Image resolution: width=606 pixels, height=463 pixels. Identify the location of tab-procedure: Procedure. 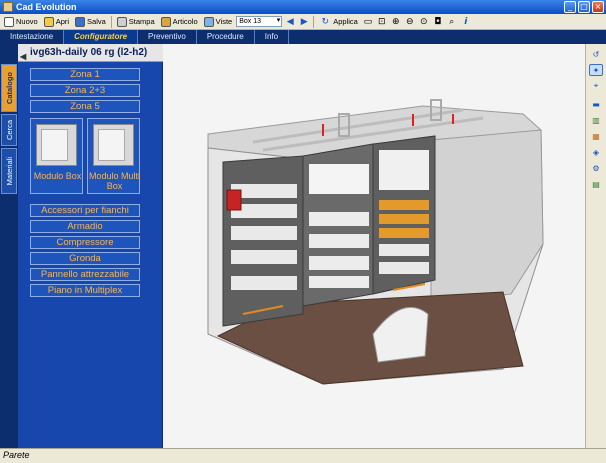
(226, 37).